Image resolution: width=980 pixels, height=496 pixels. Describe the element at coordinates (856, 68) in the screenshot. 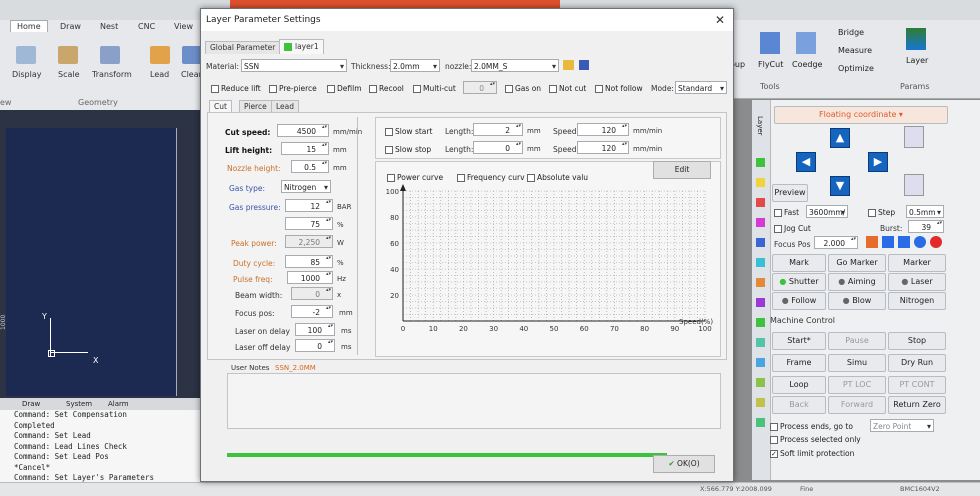

I see `optimize-button: Optimize` at that location.